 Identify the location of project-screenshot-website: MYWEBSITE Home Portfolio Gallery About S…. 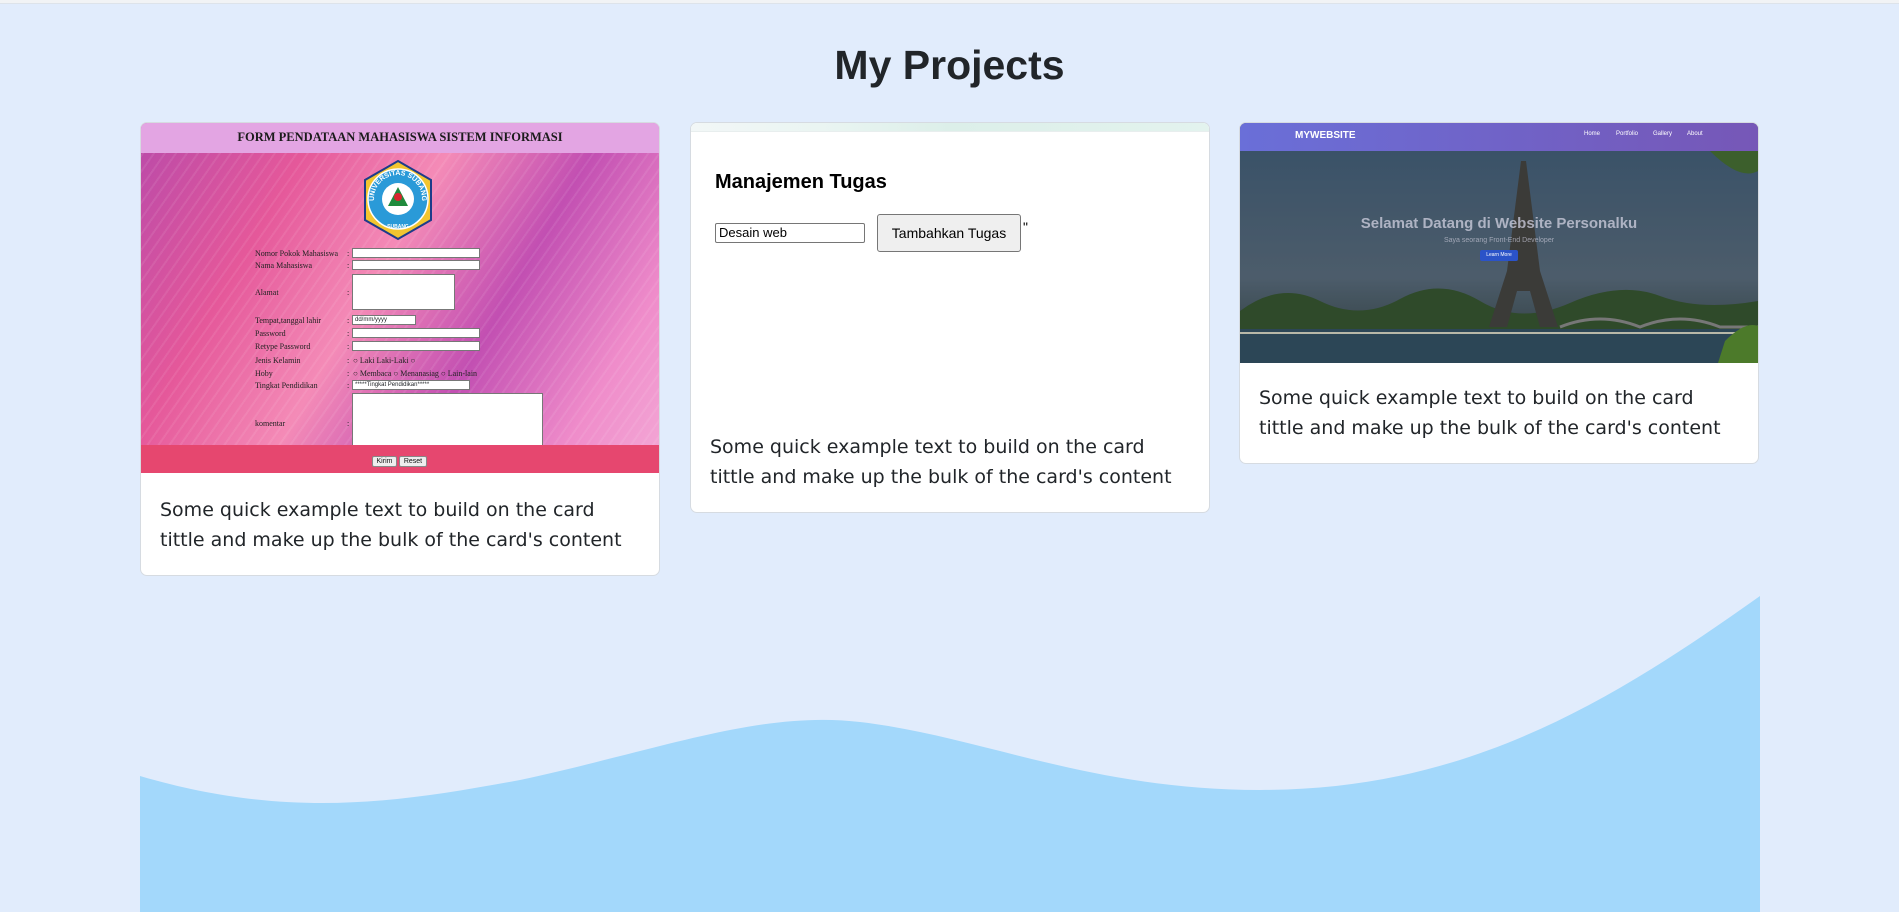
(1499, 243).